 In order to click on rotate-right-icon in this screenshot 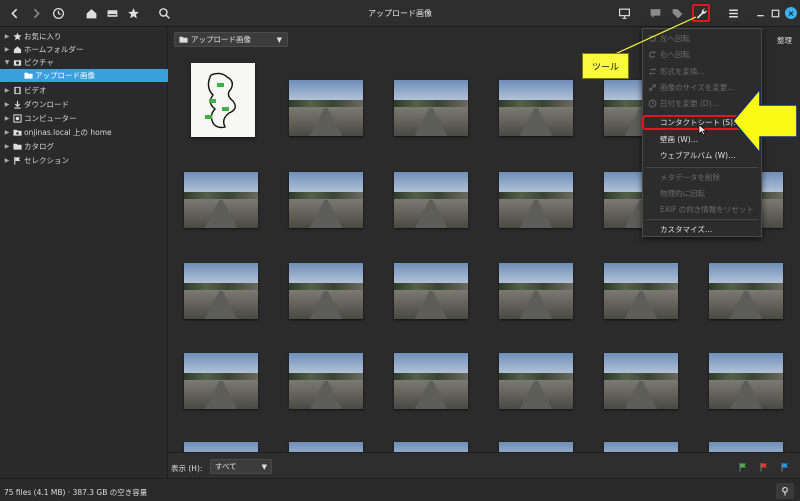, I will do `click(652, 55)`.